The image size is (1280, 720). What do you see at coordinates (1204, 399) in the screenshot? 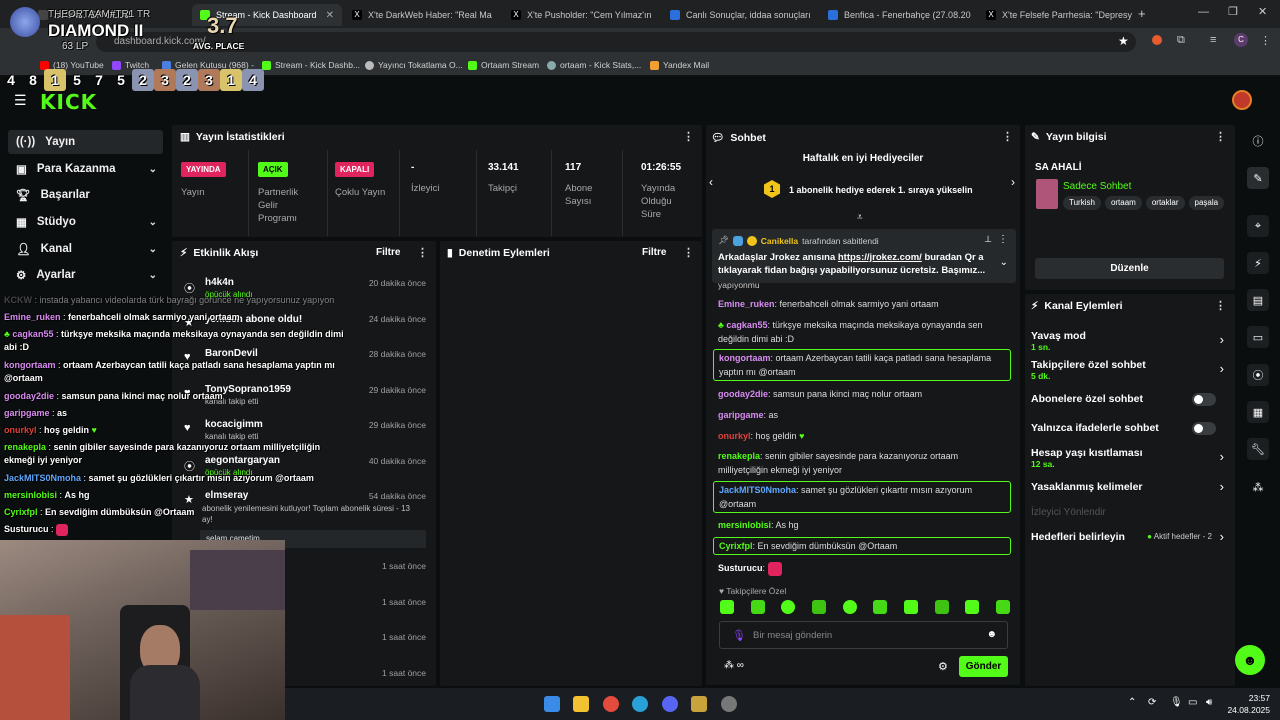
I see `subscribers-only-toggle` at bounding box center [1204, 399].